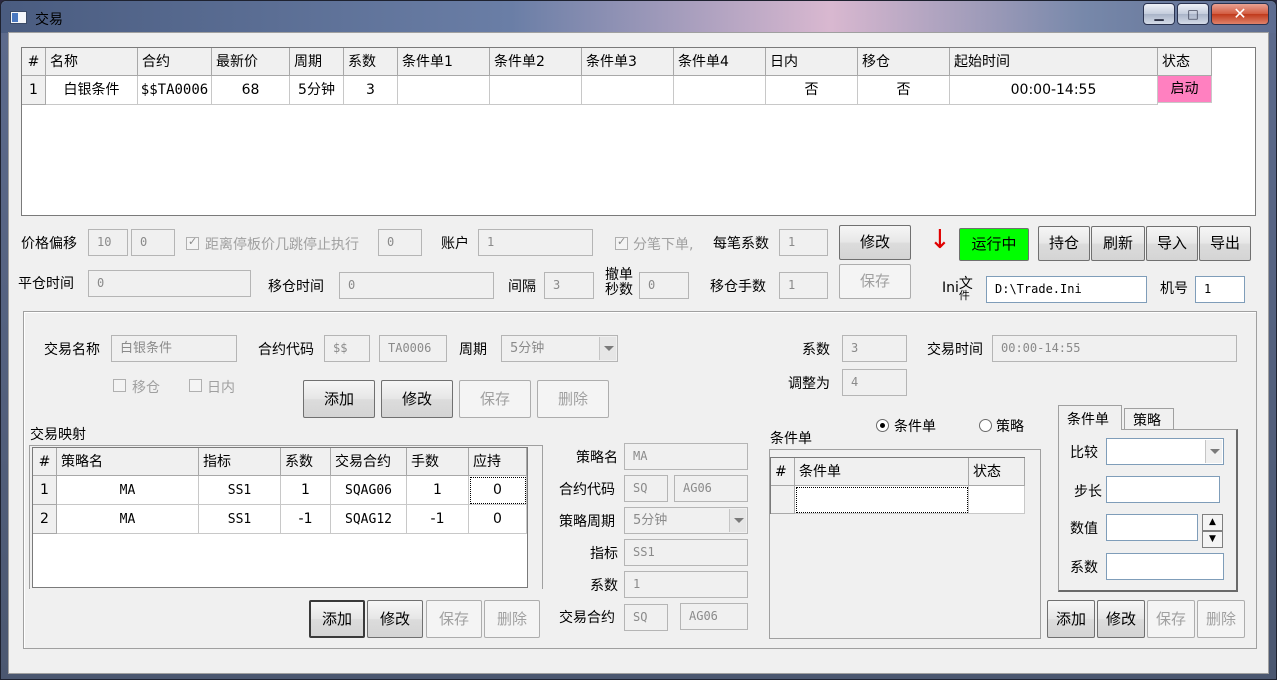 The width and height of the screenshot is (1277, 680). I want to click on column-header: 状态, so click(997, 472).